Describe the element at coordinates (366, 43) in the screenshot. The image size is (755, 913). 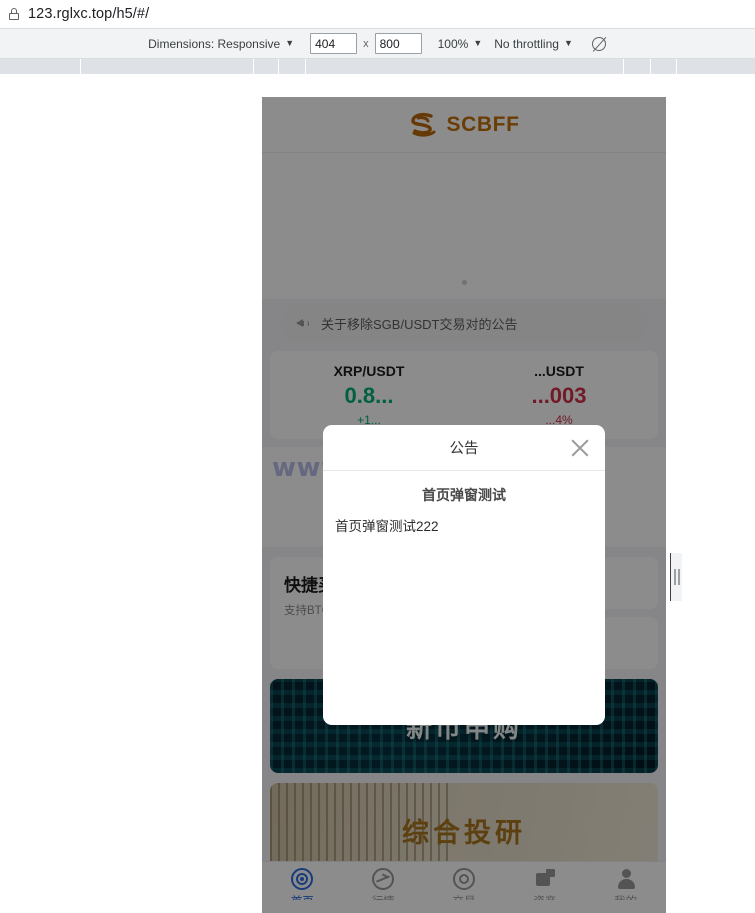
I see `dimension-separator: x` at that location.